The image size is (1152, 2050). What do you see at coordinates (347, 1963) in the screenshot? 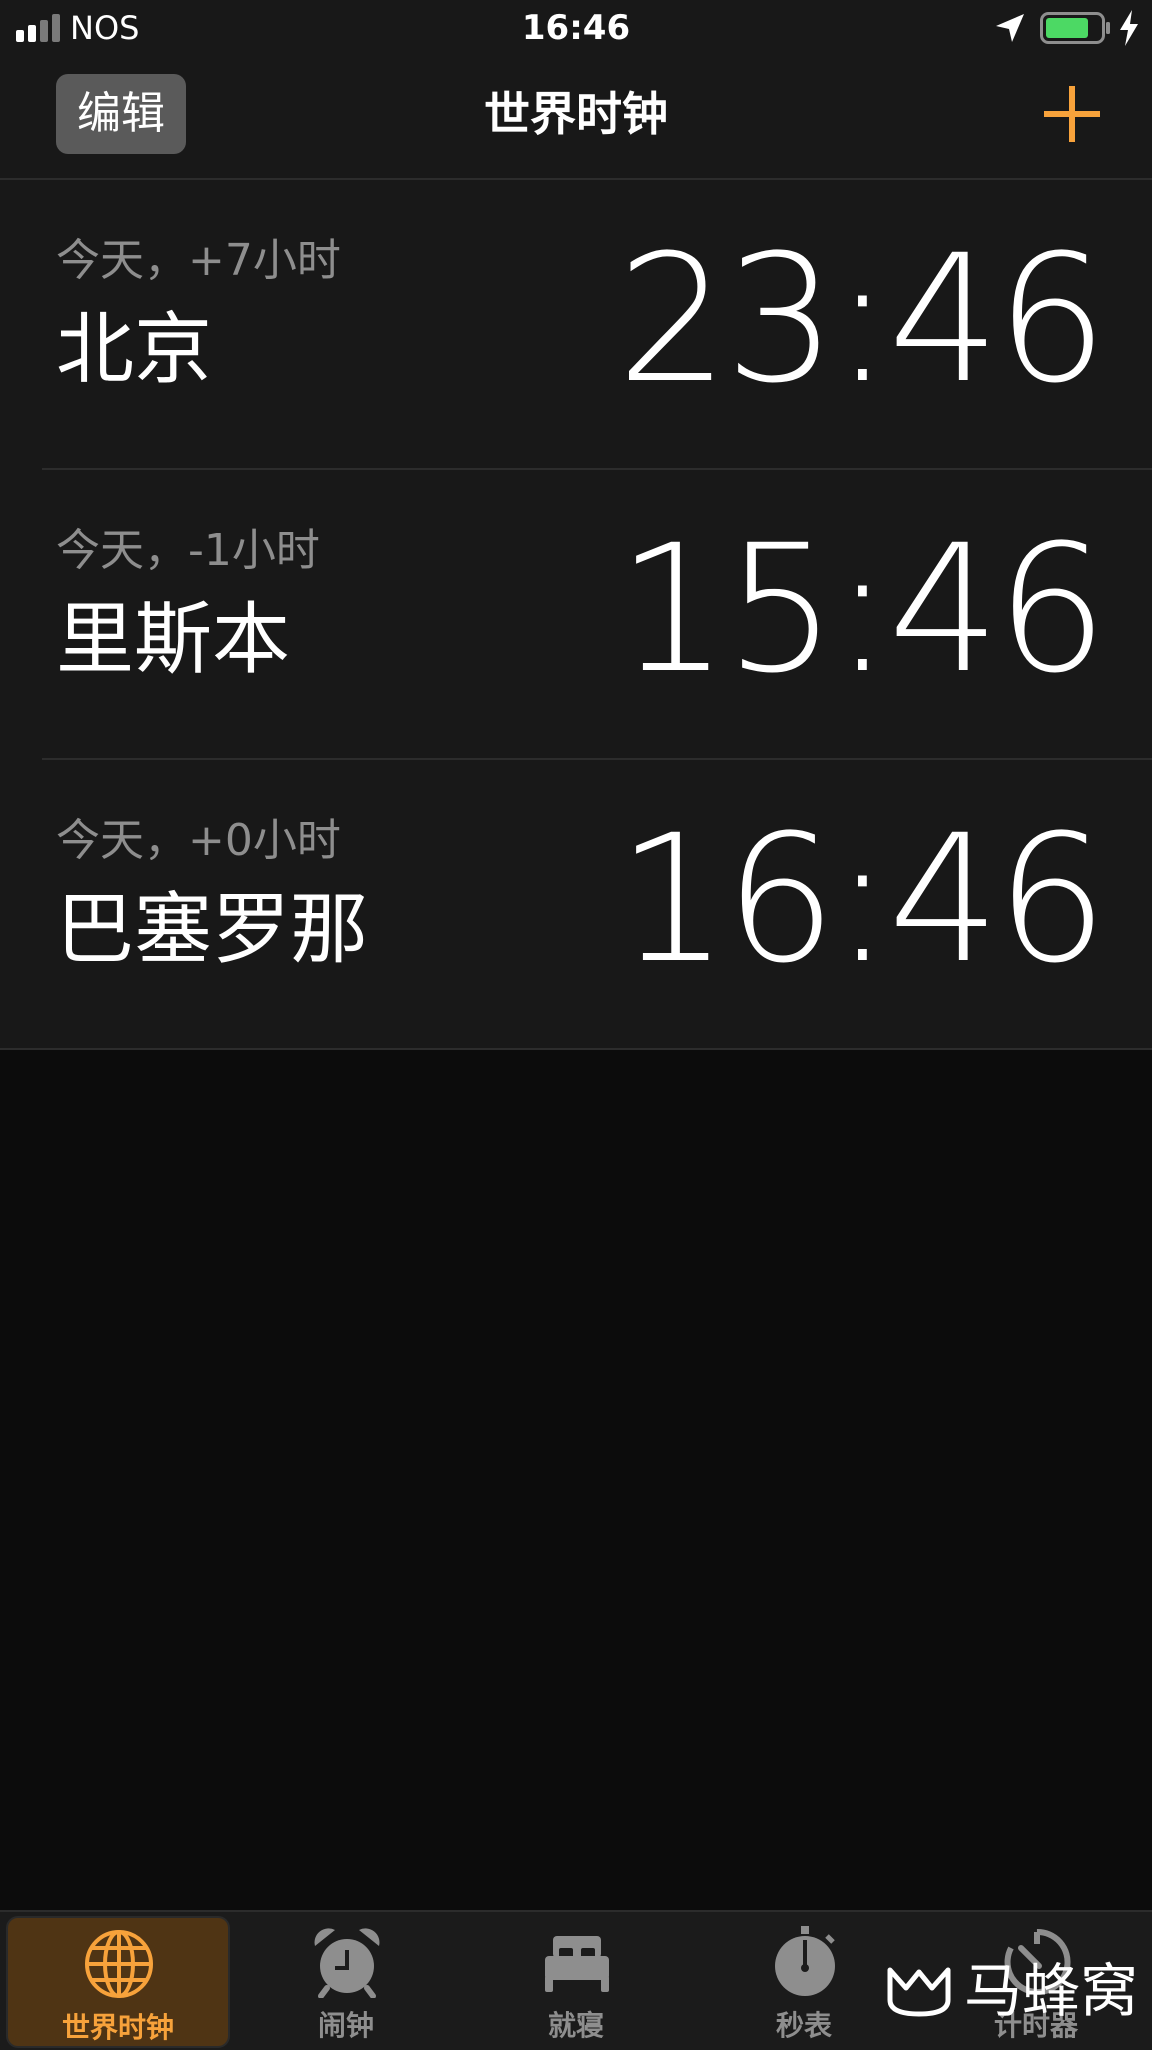
I see `alarm-clock-icon` at bounding box center [347, 1963].